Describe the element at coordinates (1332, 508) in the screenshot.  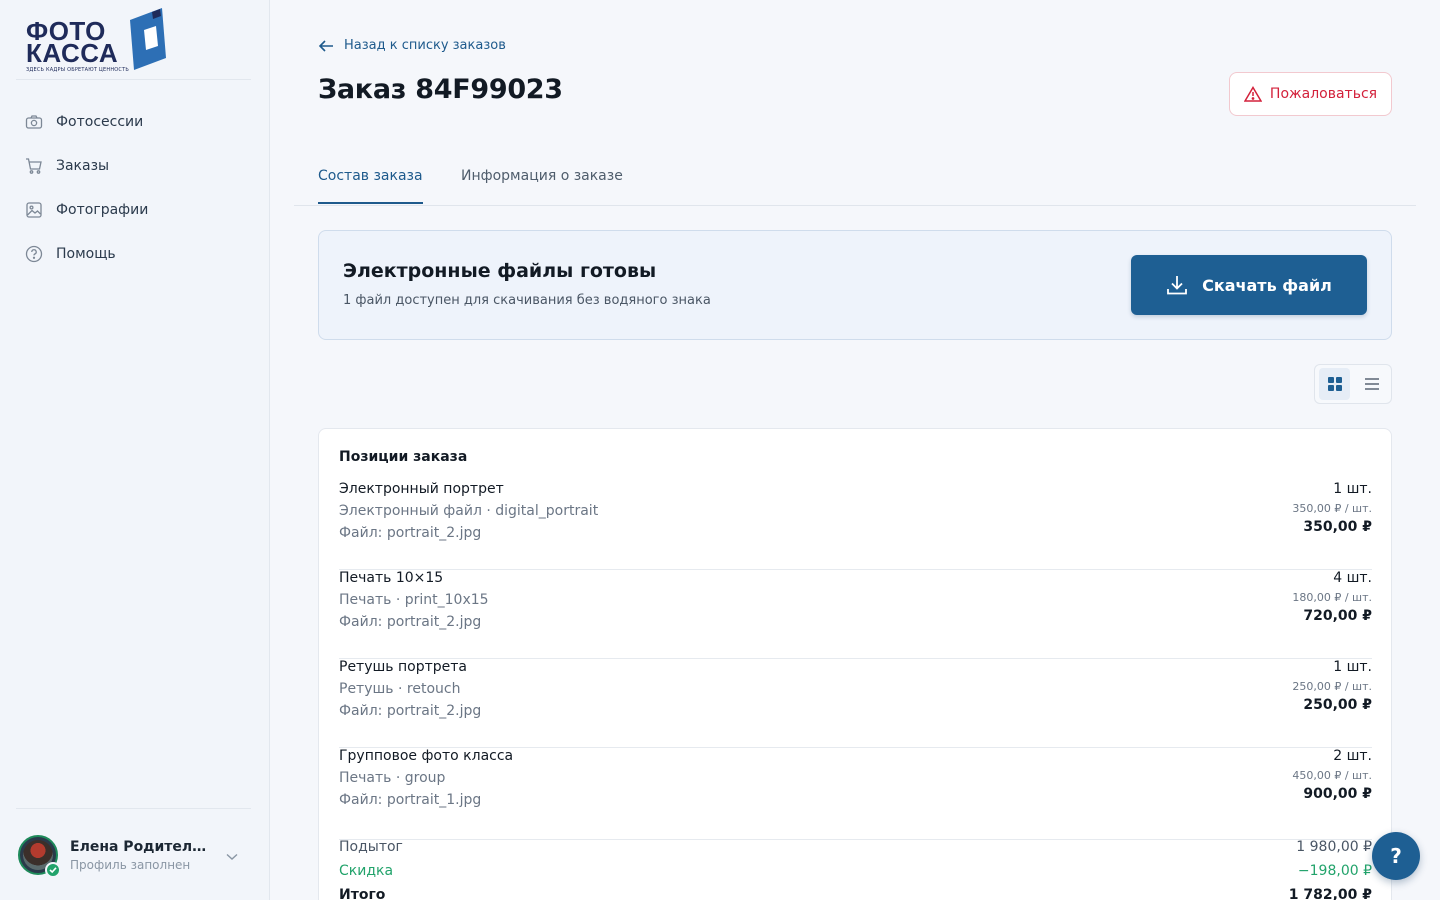
I see `item-unit-price: 350,00 ₽ / шт.` at that location.